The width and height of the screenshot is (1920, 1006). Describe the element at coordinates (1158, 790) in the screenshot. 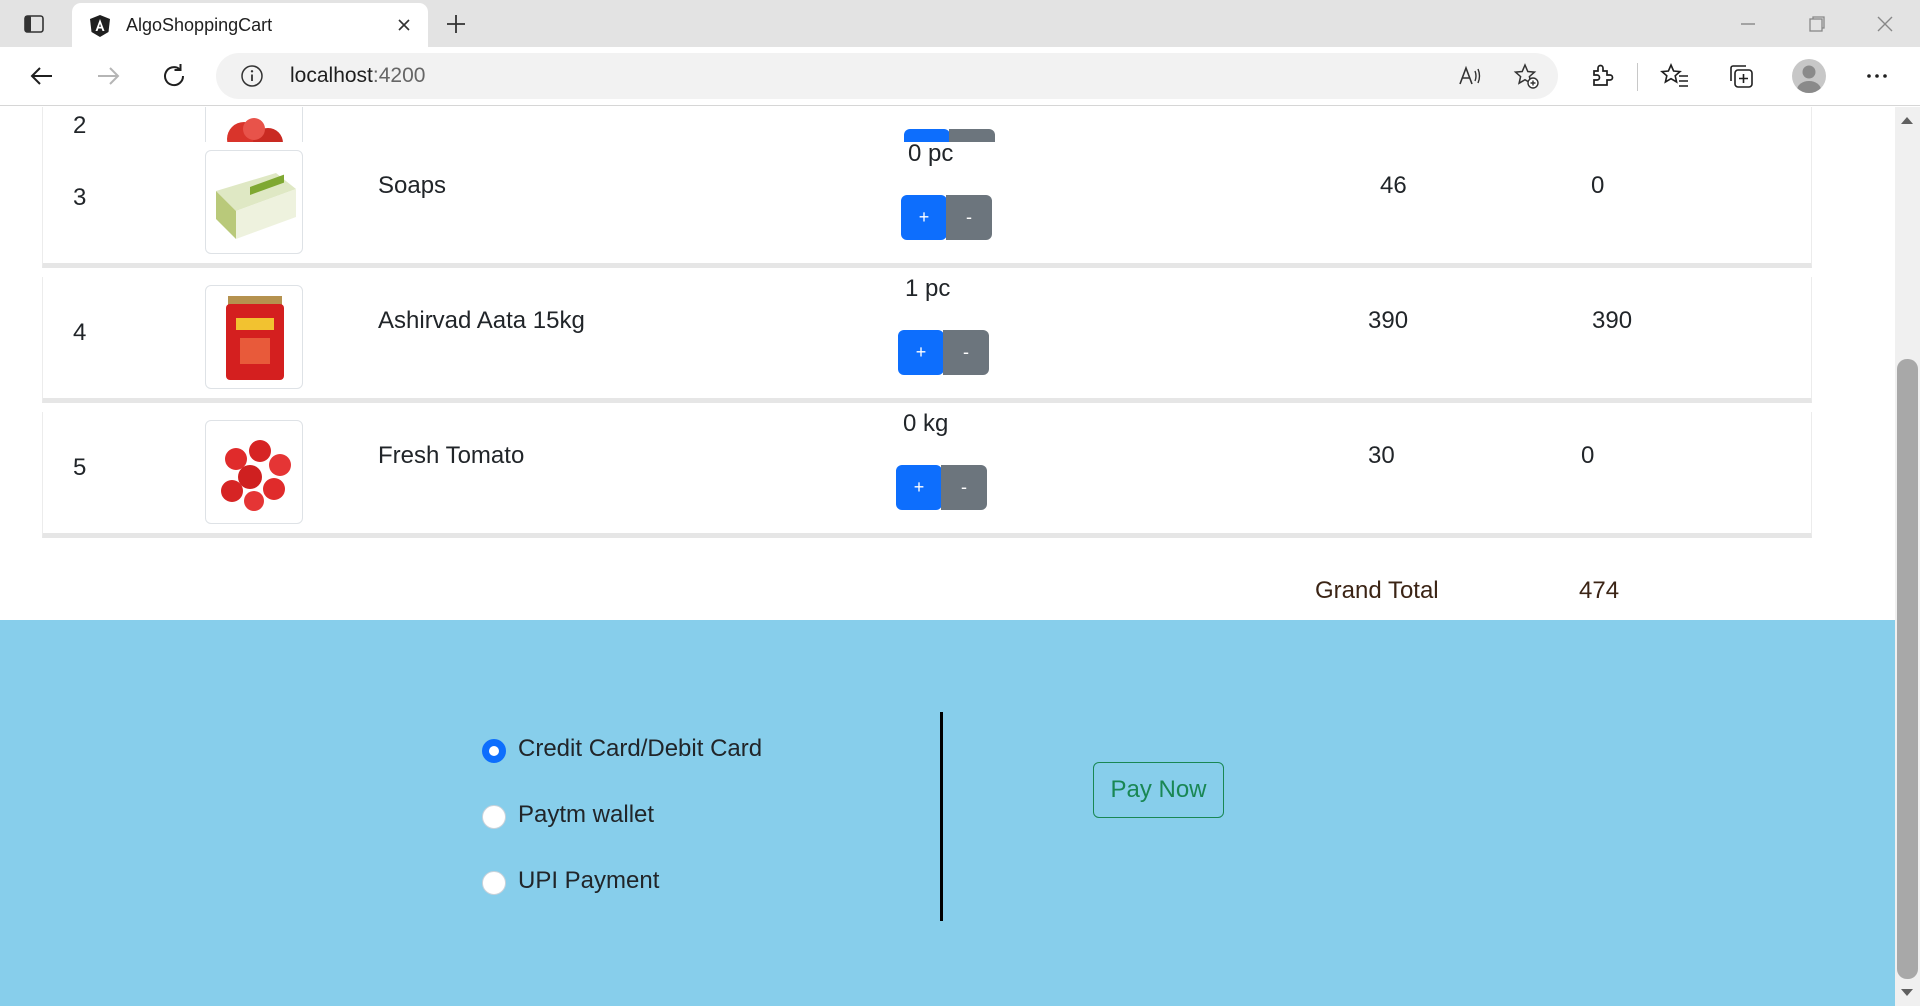

I see `pay-now-button: Pay Now` at that location.